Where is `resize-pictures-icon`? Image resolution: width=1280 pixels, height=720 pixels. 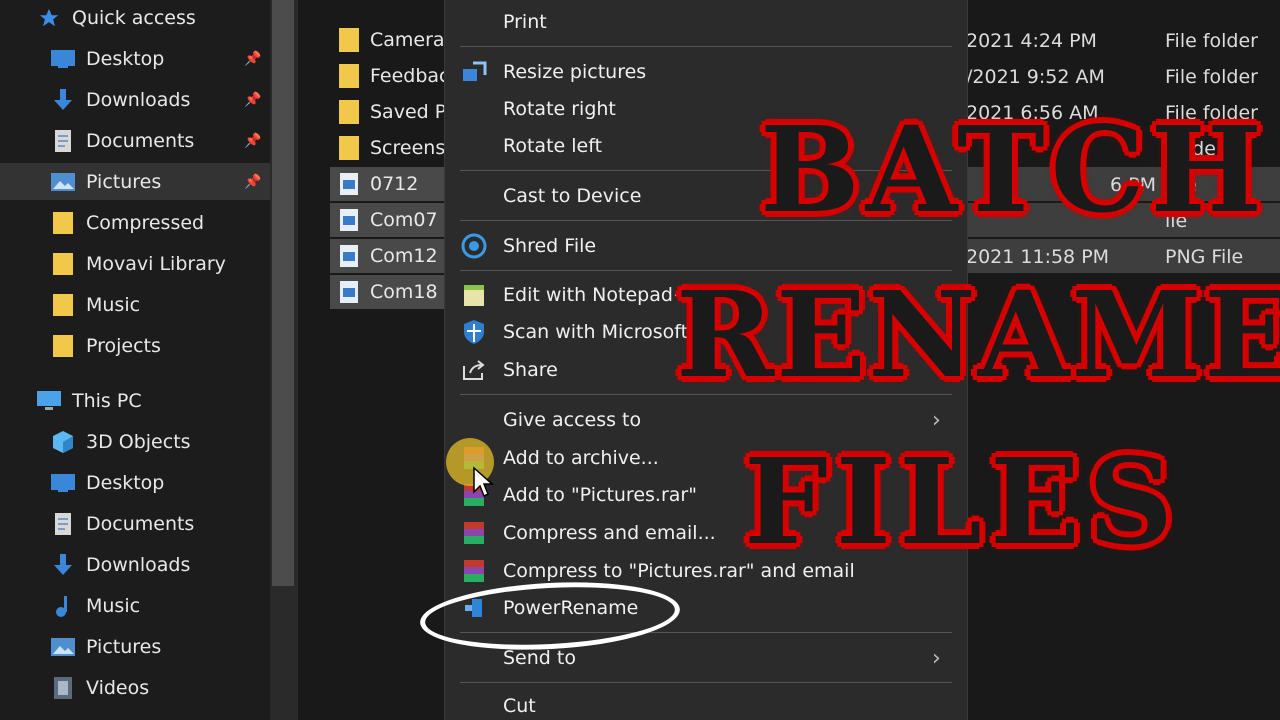
resize-pictures-icon is located at coordinates (474, 72).